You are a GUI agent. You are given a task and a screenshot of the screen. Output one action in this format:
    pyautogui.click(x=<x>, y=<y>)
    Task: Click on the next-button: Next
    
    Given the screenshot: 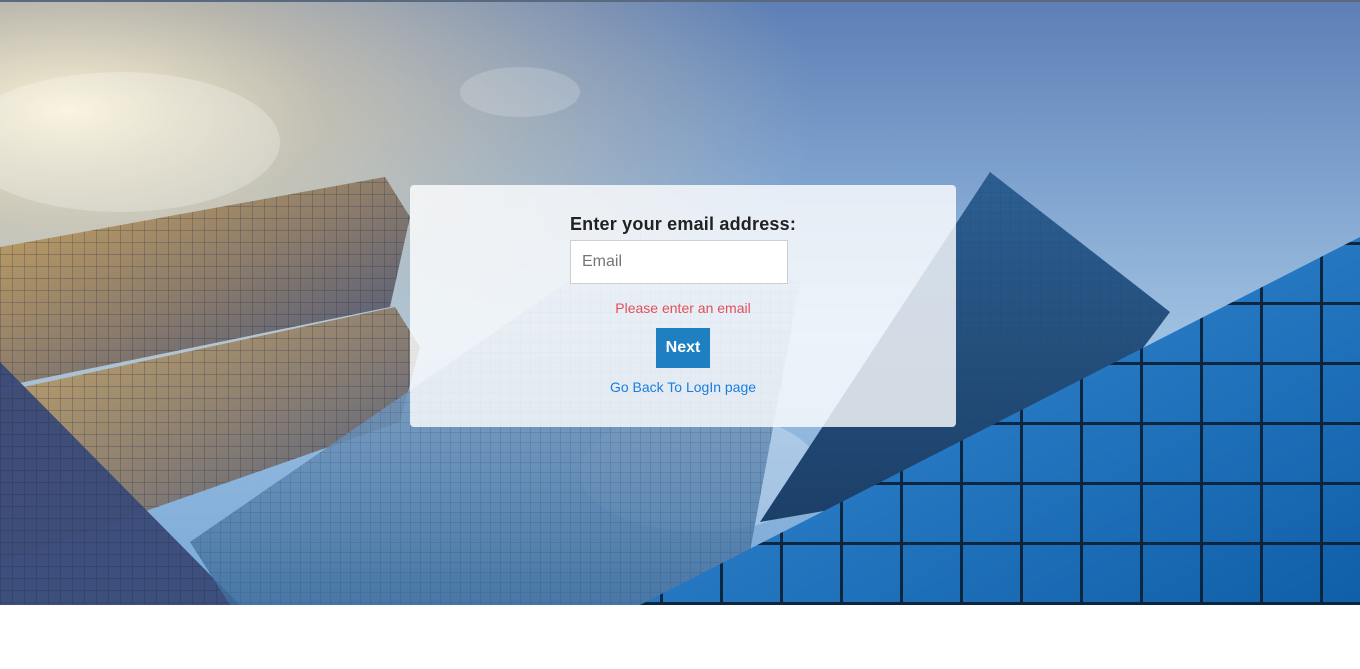 What is the action you would take?
    pyautogui.click(x=683, y=348)
    